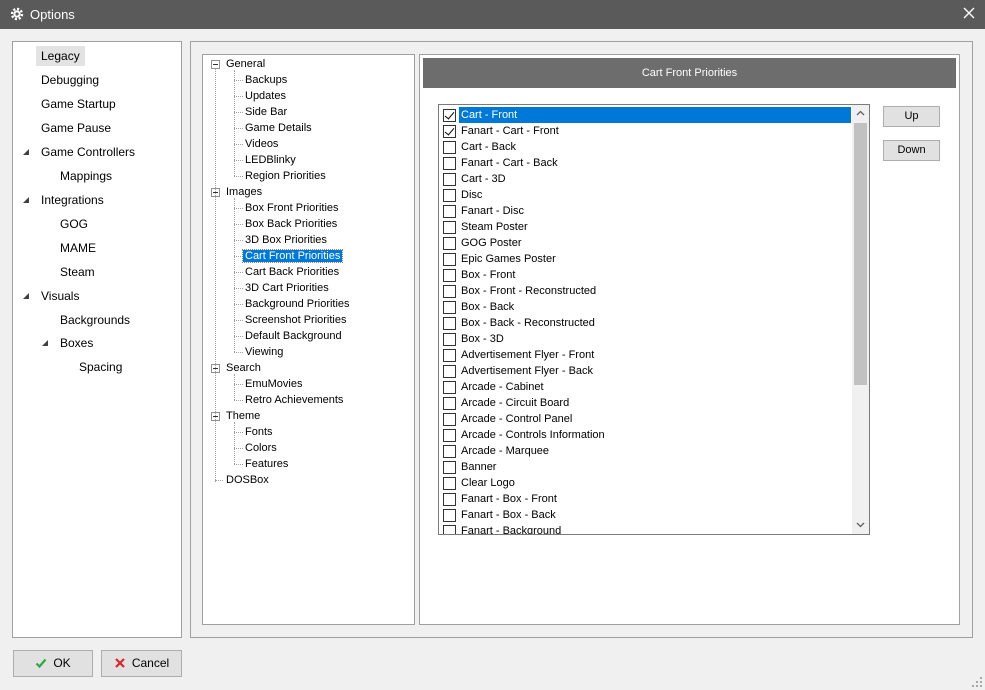 Image resolution: width=985 pixels, height=690 pixels. What do you see at coordinates (243, 416) in the screenshot?
I see `tree-node-theme: Theme` at bounding box center [243, 416].